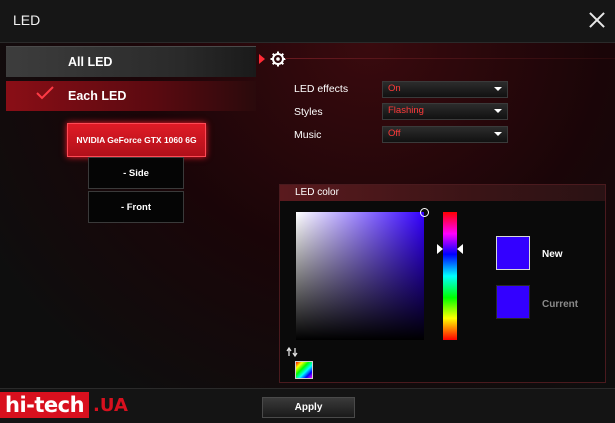  Describe the element at coordinates (394, 133) in the screenshot. I see `dropdown-value: Off` at that location.